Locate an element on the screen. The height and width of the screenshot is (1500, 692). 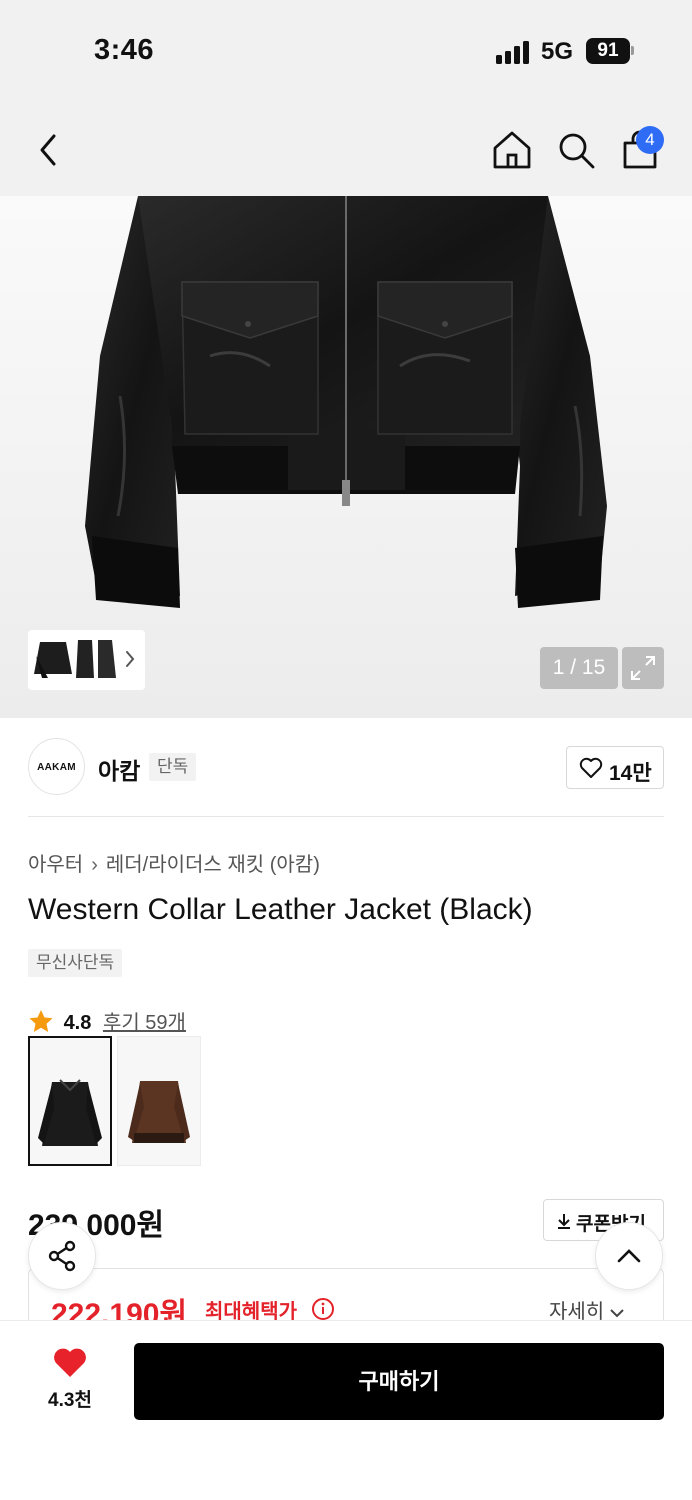
battery-tip is located at coordinates (632, 50).